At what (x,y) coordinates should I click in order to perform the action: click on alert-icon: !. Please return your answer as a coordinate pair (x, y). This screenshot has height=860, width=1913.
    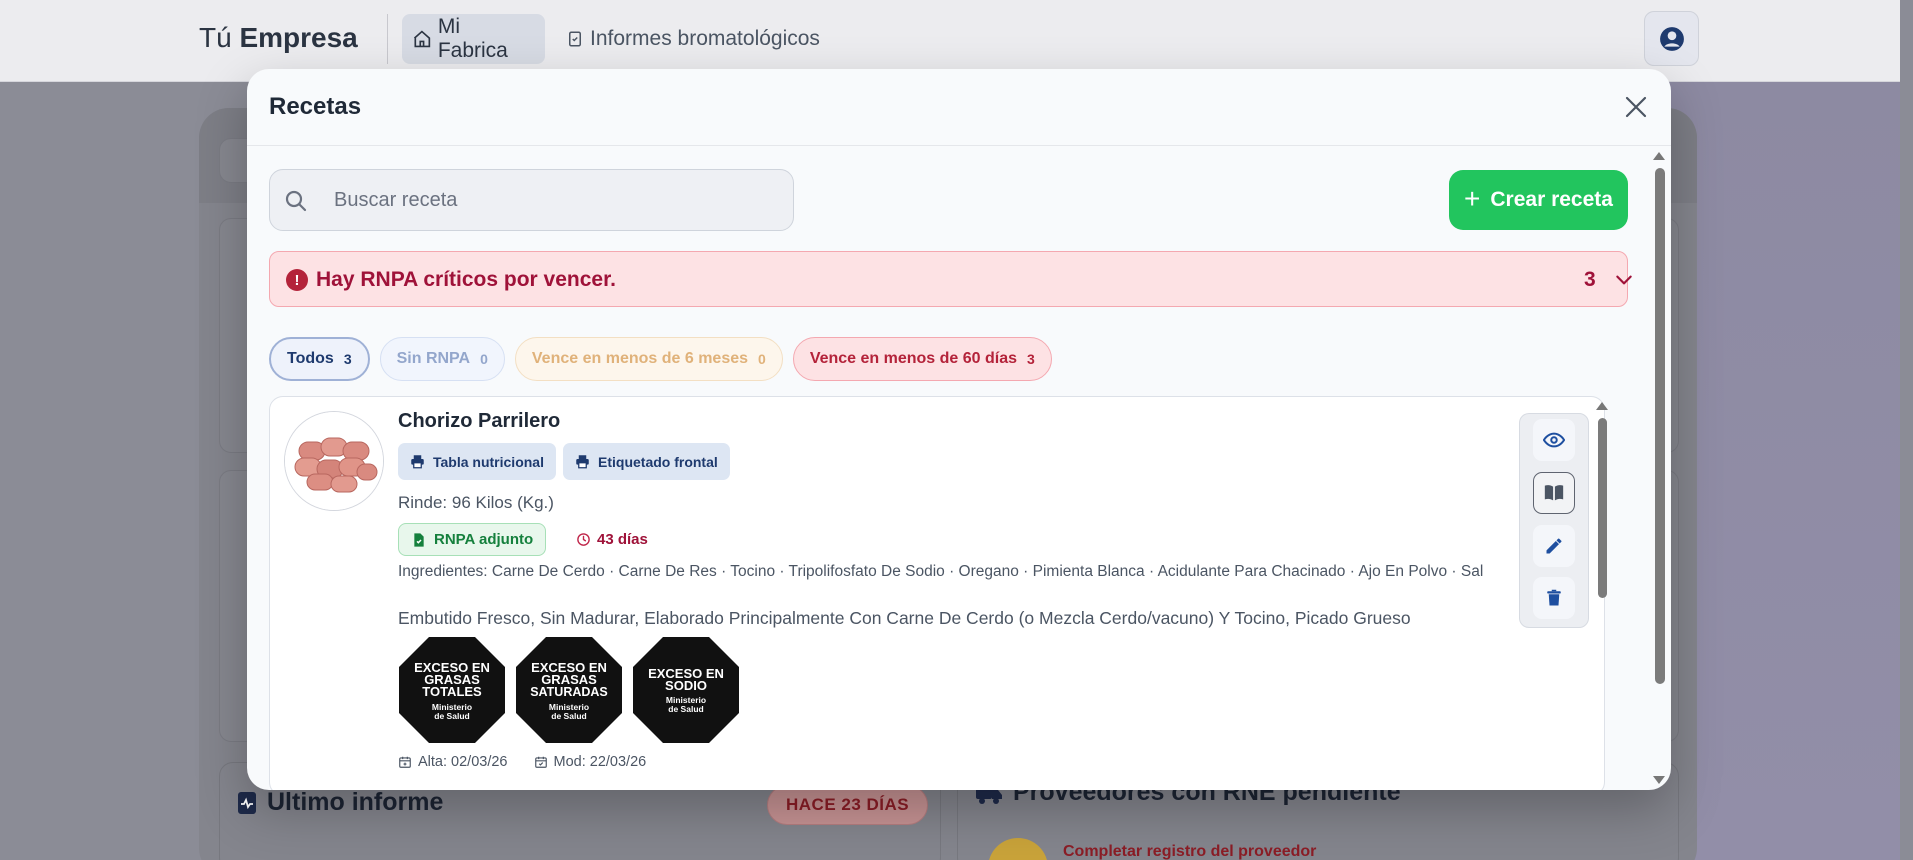
    Looking at the image, I should click on (297, 280).